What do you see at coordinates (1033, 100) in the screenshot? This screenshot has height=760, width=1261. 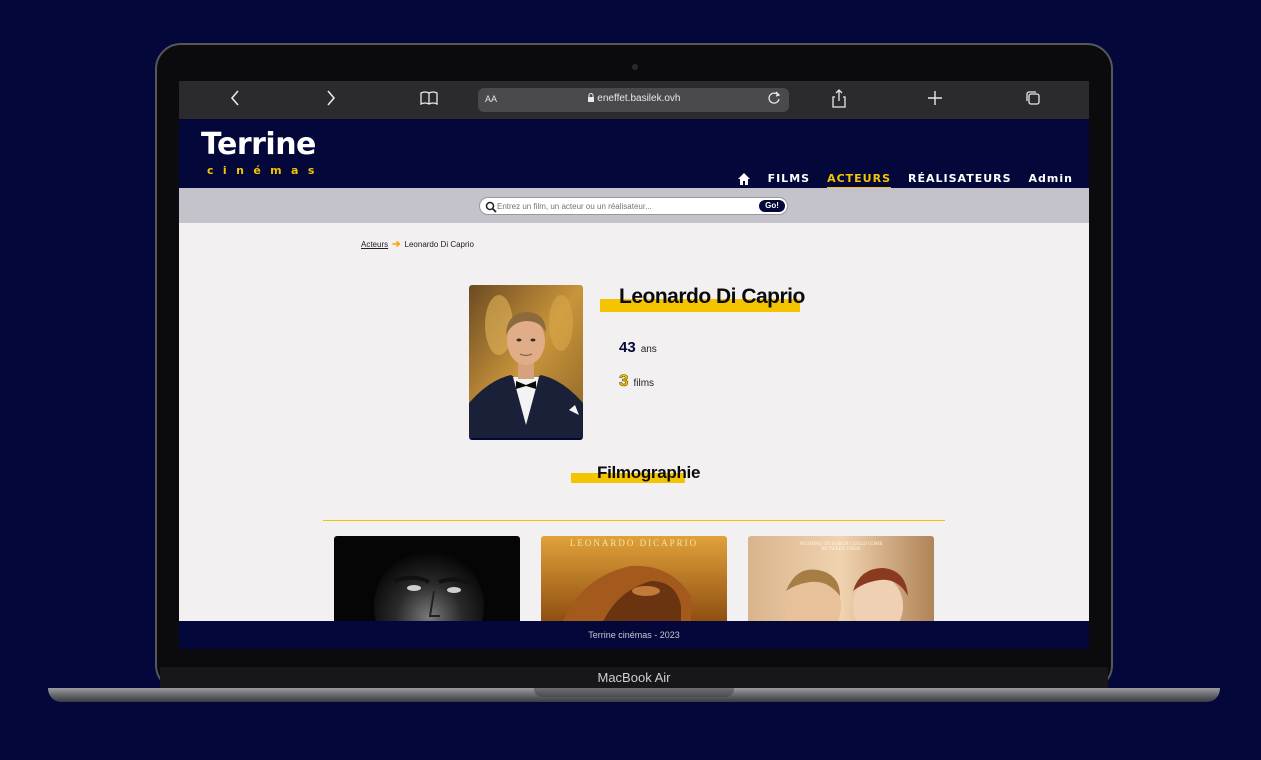 I see `tabs-icon` at bounding box center [1033, 100].